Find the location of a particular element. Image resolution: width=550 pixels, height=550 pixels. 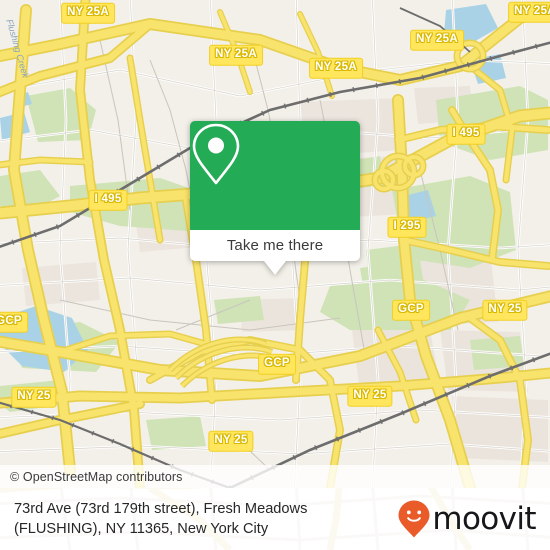

location-popup-card: Take me there is located at coordinates (275, 198).